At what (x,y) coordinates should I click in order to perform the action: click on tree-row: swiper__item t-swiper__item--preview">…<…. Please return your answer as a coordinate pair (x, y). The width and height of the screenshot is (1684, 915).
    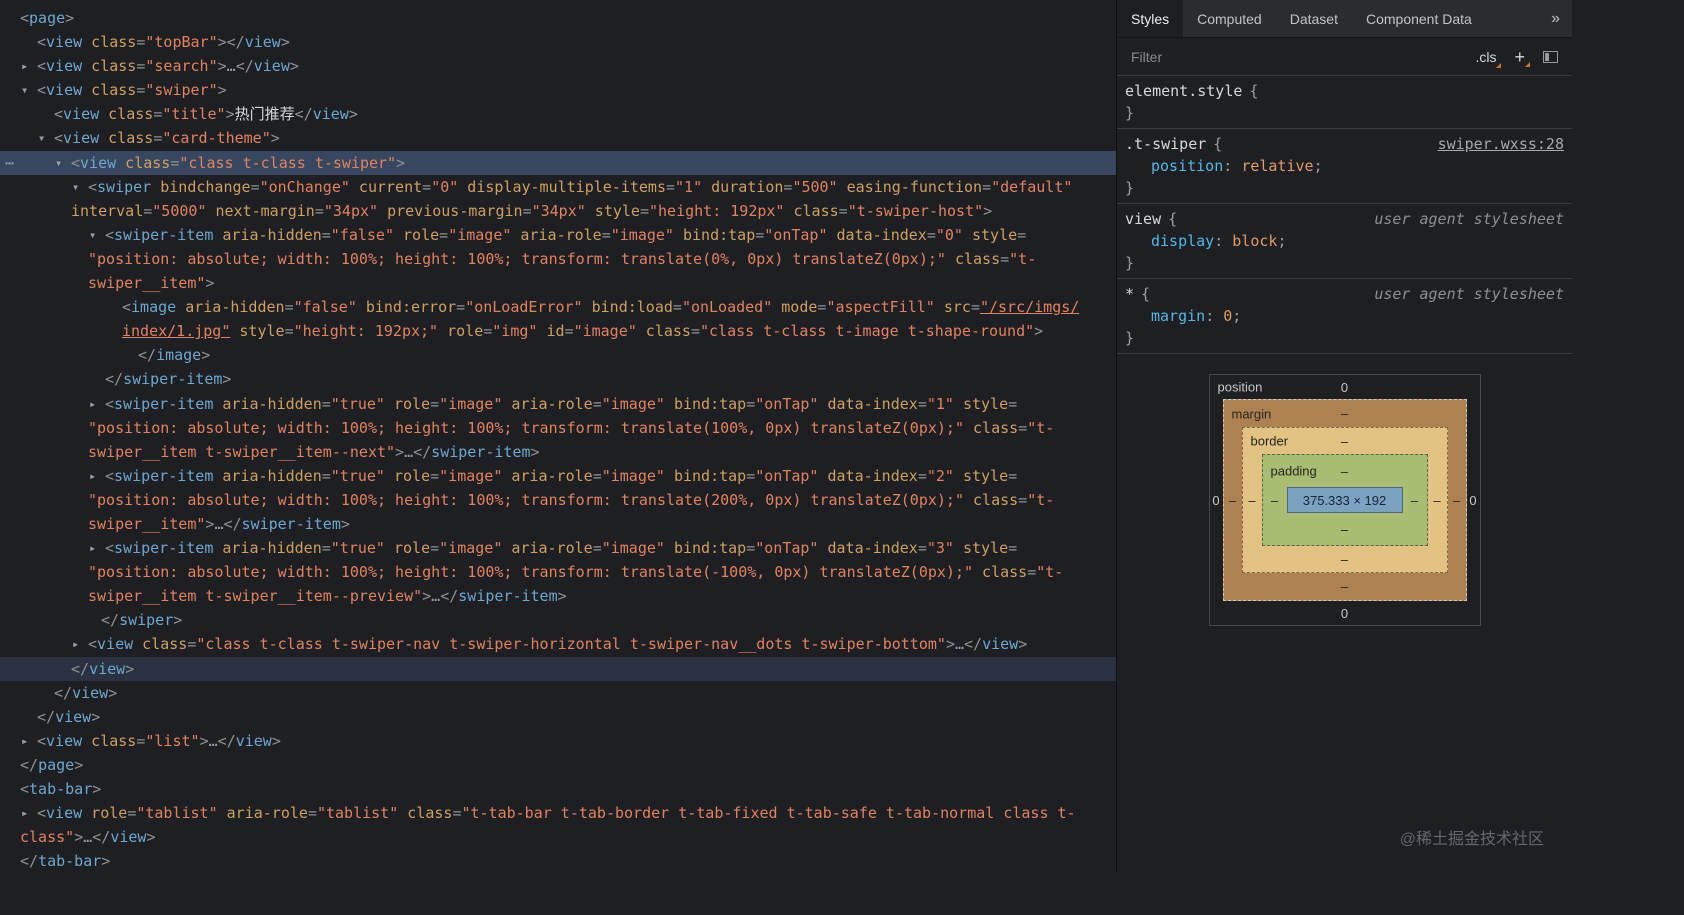
    Looking at the image, I should click on (558, 596).